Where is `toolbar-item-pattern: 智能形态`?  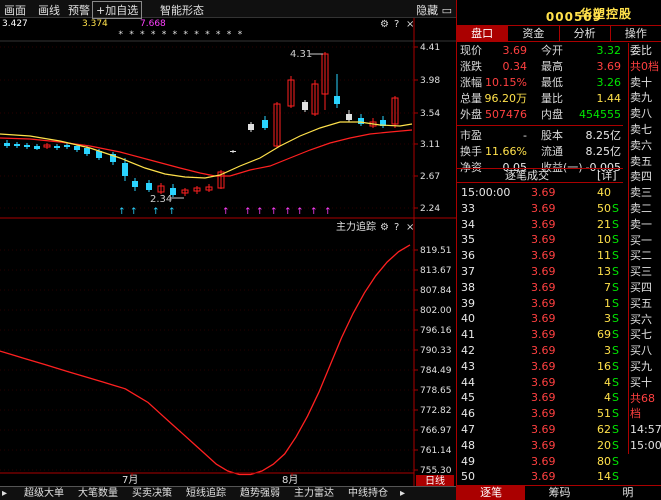
toolbar-item-pattern: 智能形态 is located at coordinates (182, 10).